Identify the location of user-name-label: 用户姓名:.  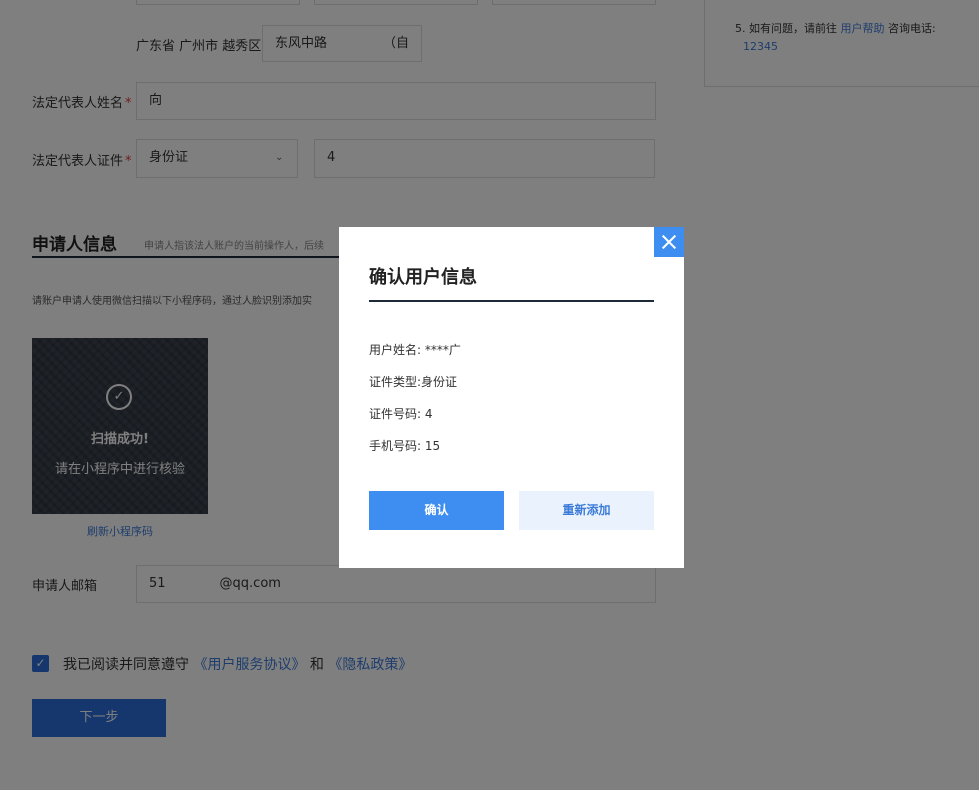
(395, 350).